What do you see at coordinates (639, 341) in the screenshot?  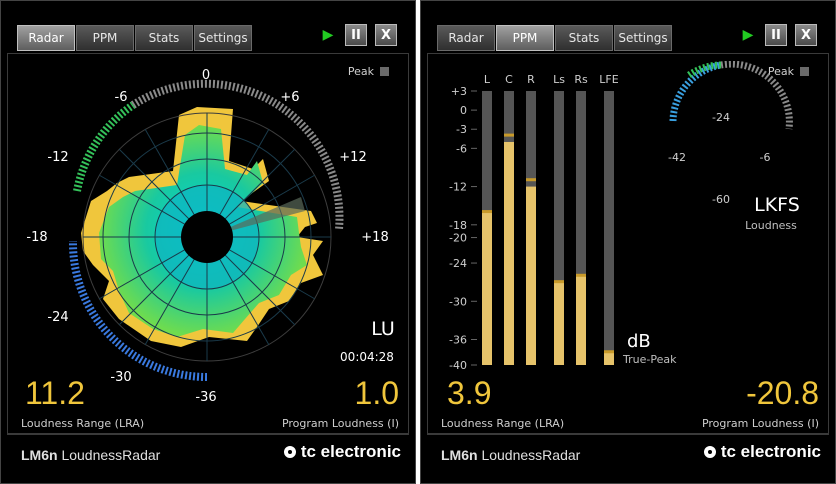 I see `peak-unit: dB` at bounding box center [639, 341].